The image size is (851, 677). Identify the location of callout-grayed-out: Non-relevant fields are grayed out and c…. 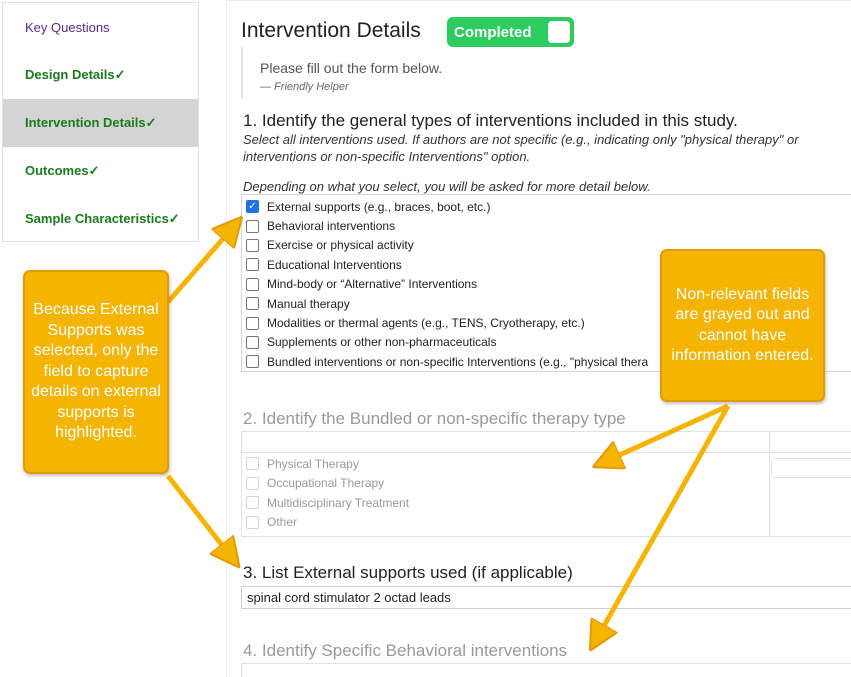
(742, 325).